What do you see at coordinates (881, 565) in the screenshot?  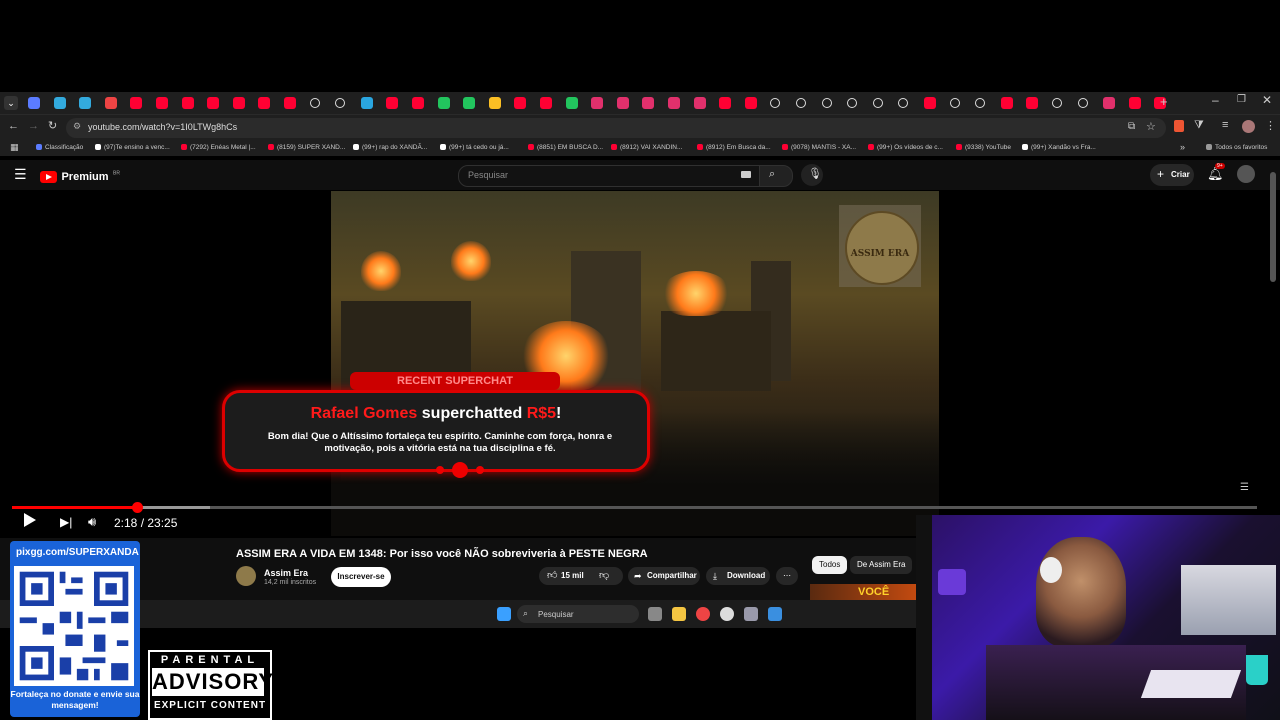 I see `chip-channel: De Assim Era` at bounding box center [881, 565].